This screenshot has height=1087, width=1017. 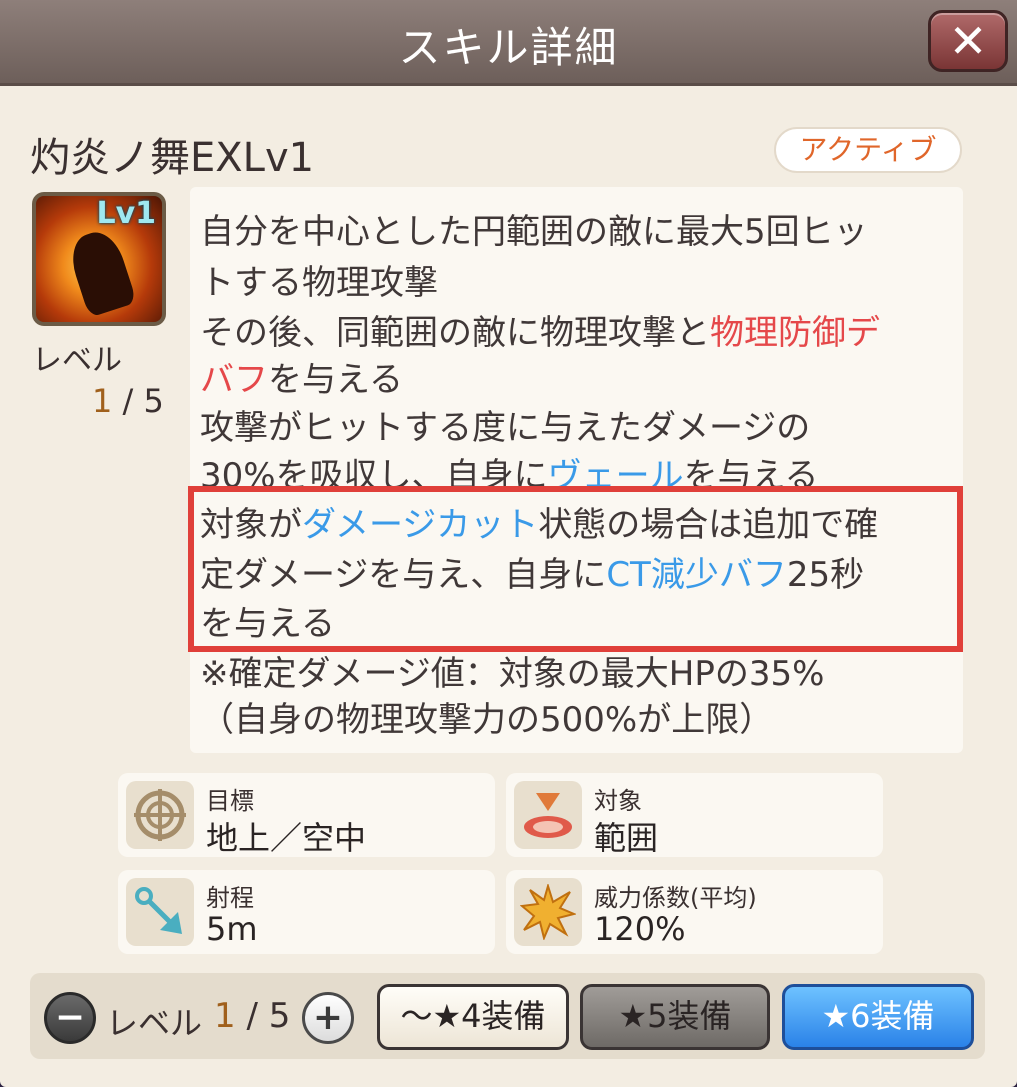 What do you see at coordinates (335, 380) in the screenshot?
I see `desc-text: を与える` at bounding box center [335, 380].